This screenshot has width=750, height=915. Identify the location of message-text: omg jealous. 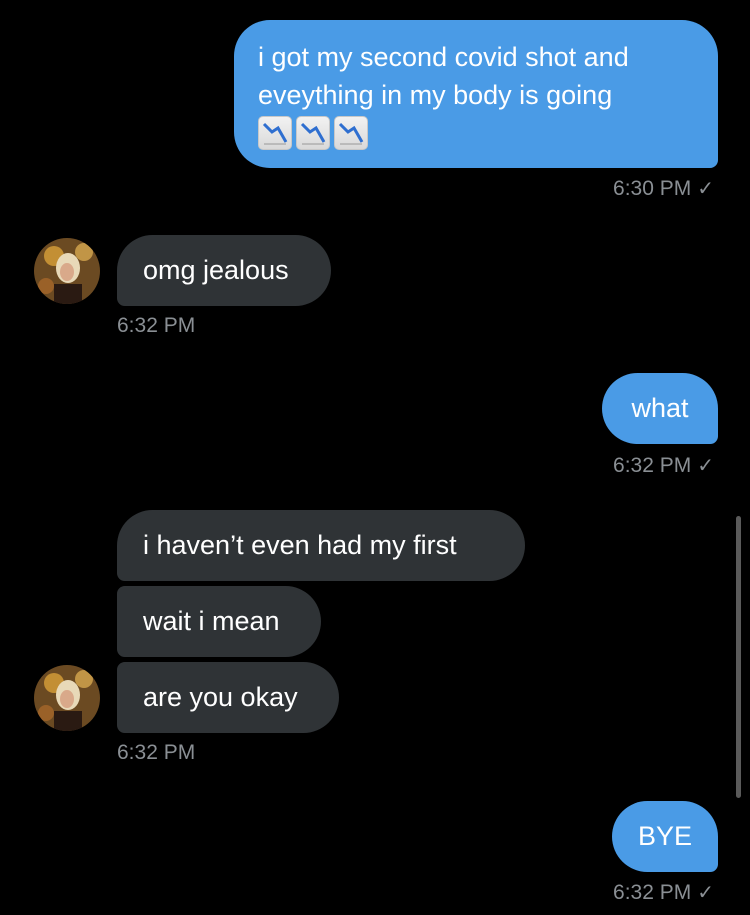
(216, 270).